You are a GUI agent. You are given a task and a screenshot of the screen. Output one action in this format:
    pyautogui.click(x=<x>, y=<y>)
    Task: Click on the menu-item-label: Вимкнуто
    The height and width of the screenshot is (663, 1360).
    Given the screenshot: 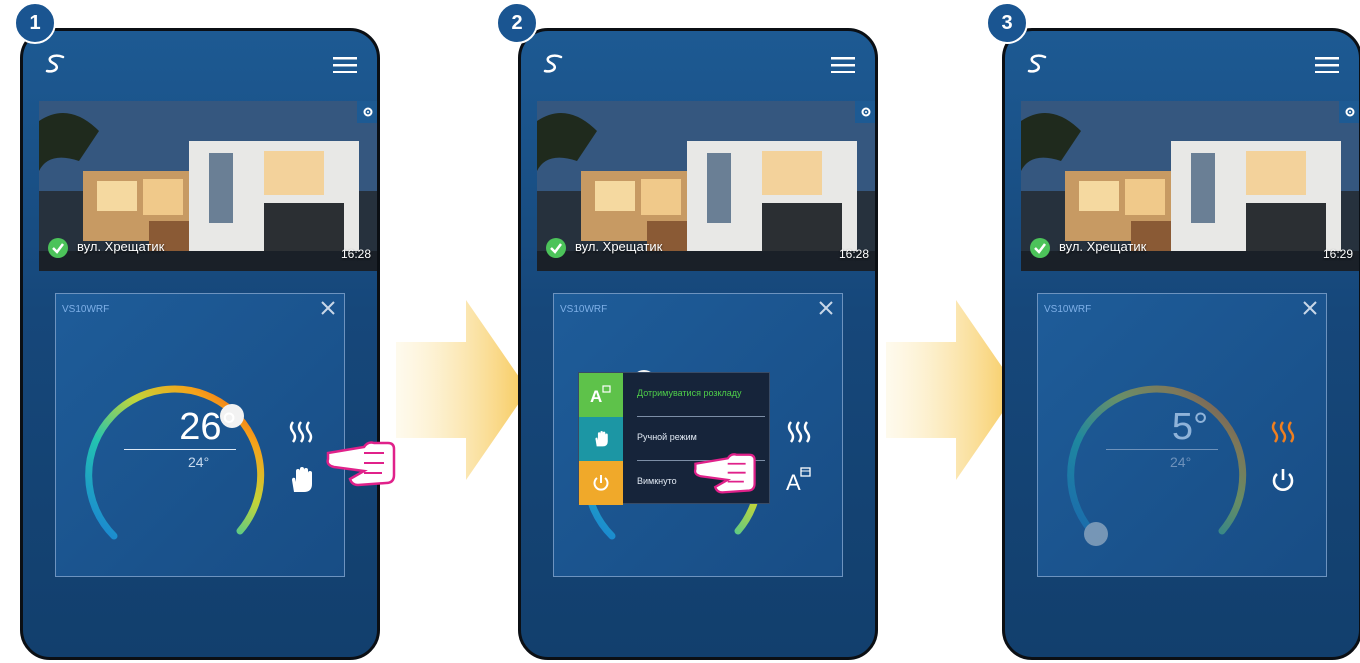 What is the action you would take?
    pyautogui.click(x=657, y=481)
    